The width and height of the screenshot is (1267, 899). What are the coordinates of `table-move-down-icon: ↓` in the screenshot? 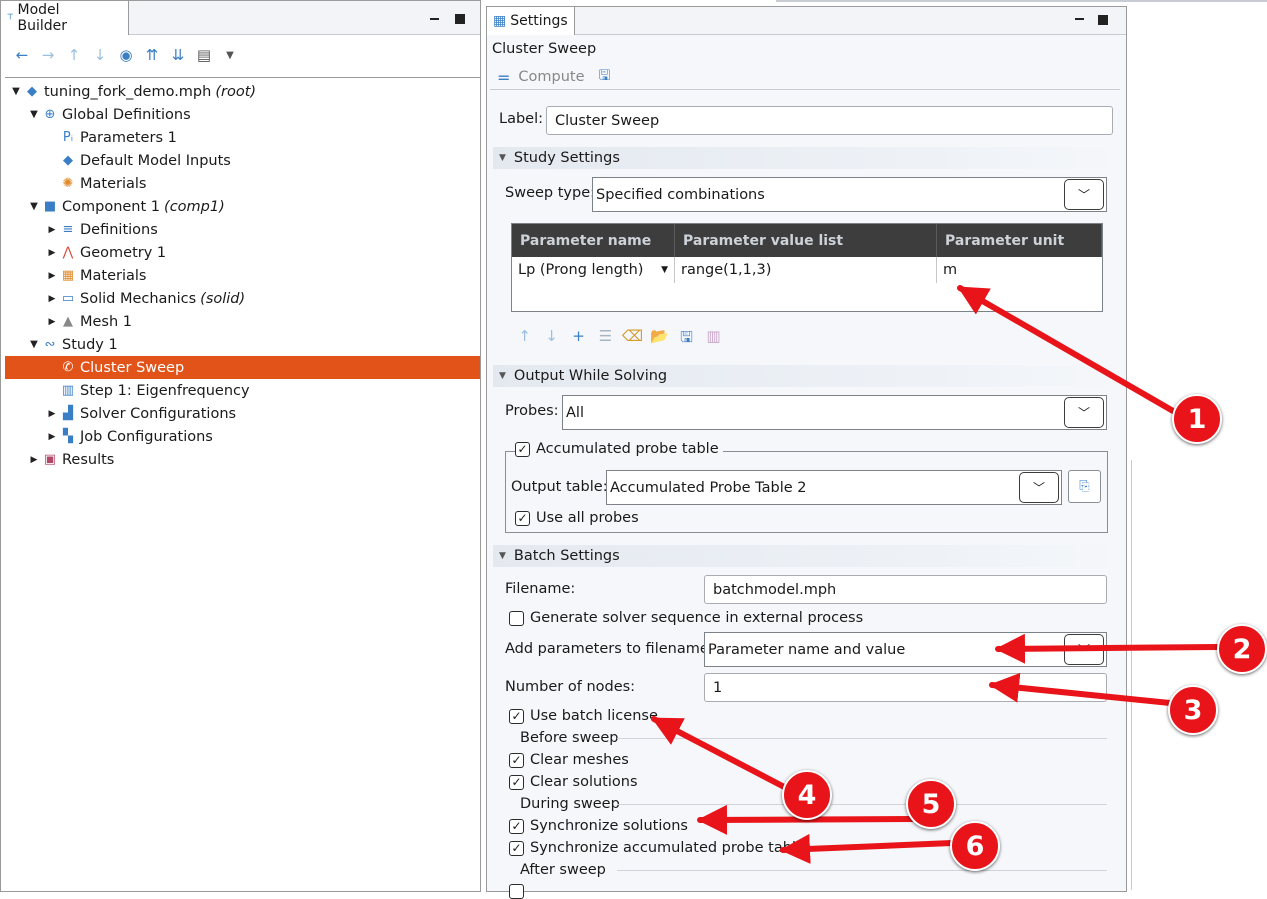 It's located at (551, 339).